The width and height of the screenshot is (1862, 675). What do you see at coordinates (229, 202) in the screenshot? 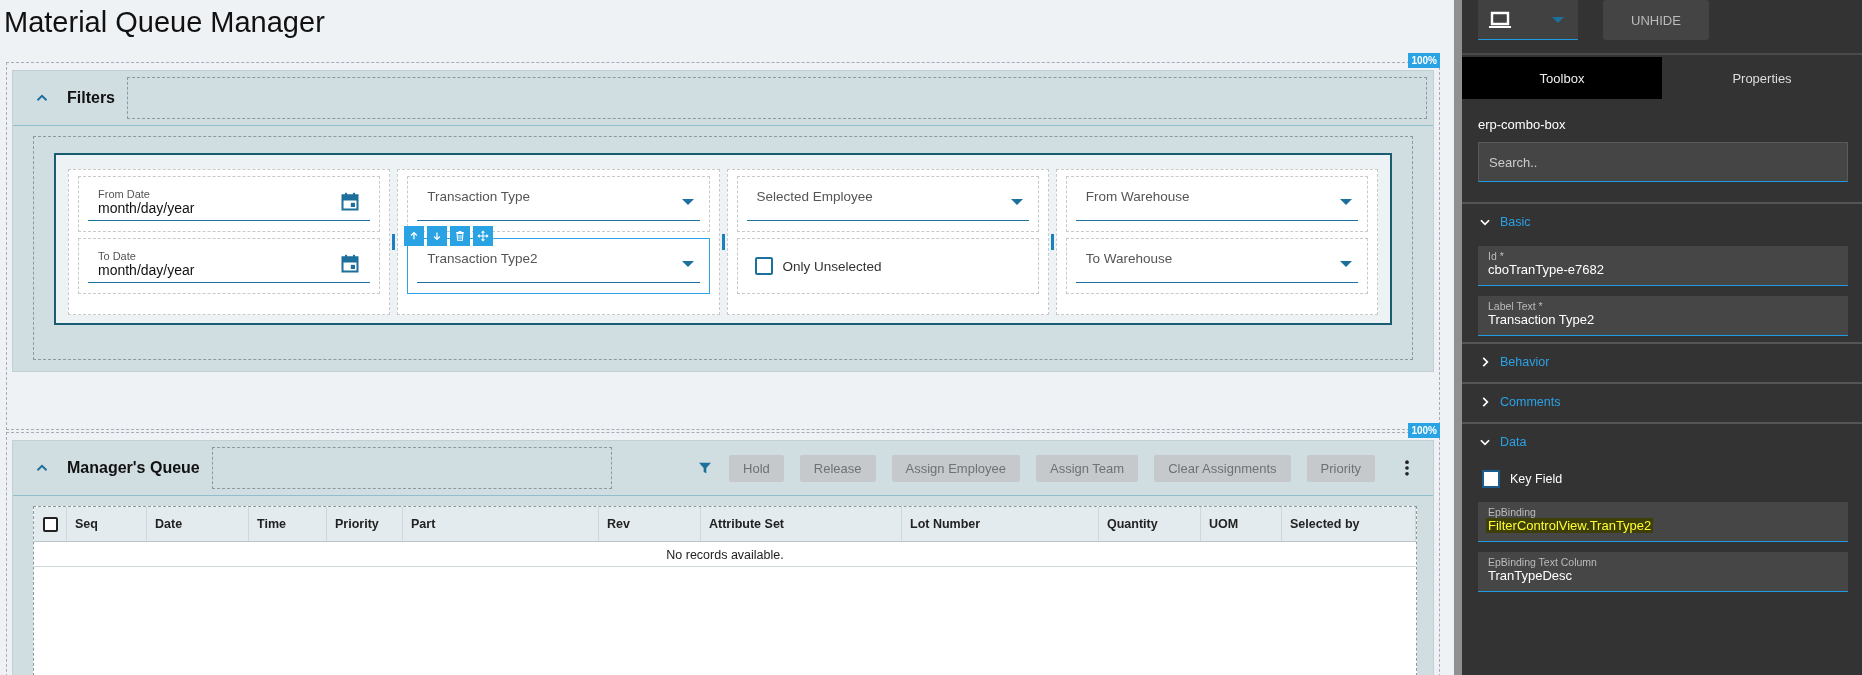
I see `date-field: From Date month/day/year` at bounding box center [229, 202].